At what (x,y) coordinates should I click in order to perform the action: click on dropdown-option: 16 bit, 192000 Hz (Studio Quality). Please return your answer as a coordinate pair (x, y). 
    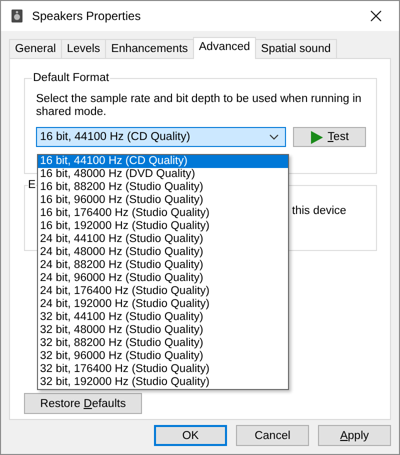
    Looking at the image, I should click on (163, 226).